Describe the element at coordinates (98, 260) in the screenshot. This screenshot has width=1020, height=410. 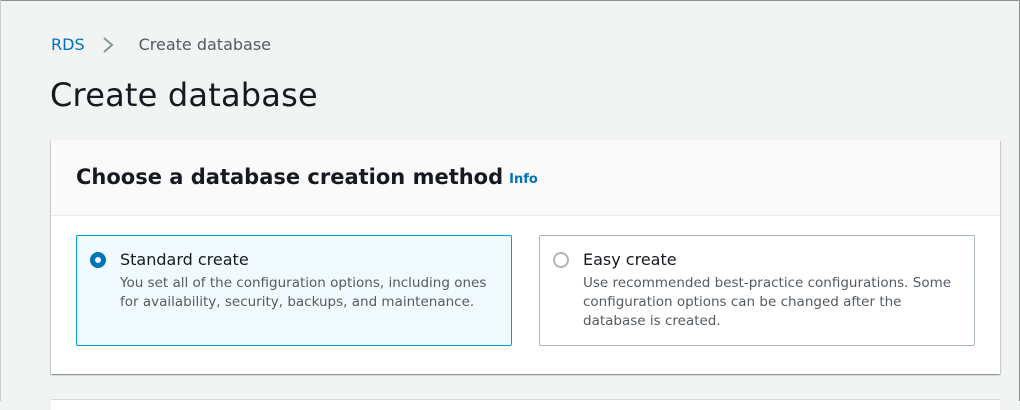
I see `standard-create-radio` at that location.